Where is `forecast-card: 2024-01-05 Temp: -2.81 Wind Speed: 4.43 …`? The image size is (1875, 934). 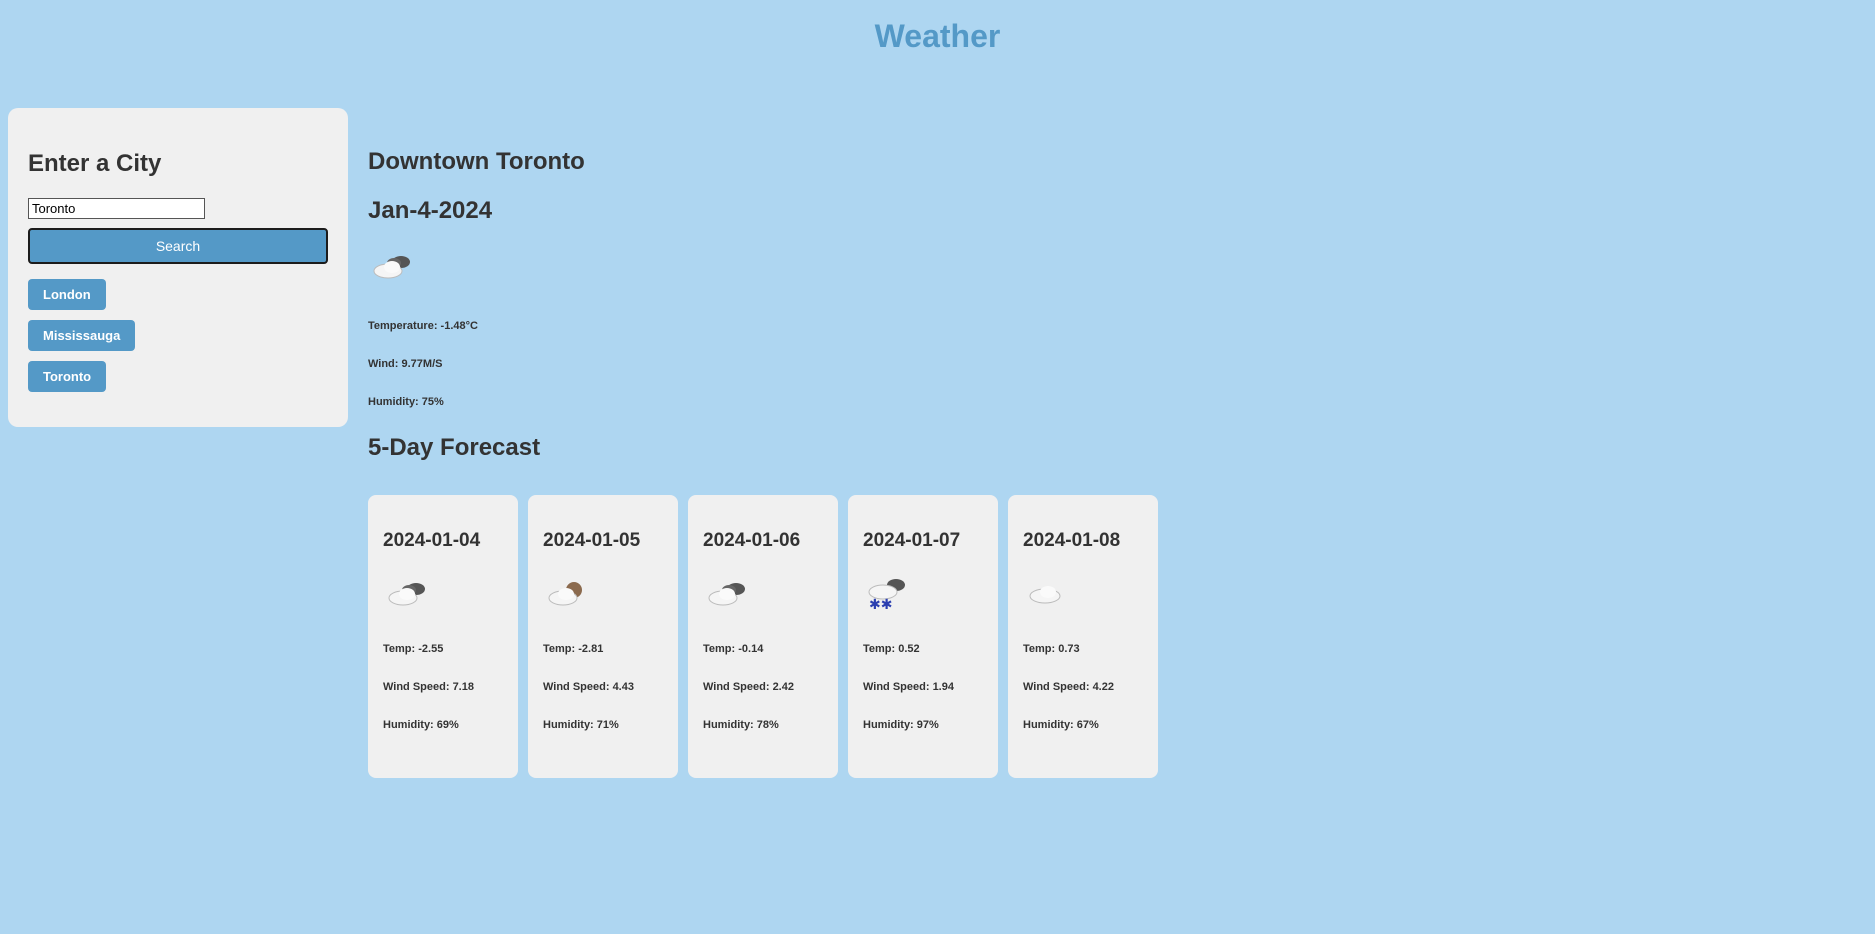
forecast-card: 2024-01-05 Temp: -2.81 Wind Speed: 4.43 … is located at coordinates (603, 636).